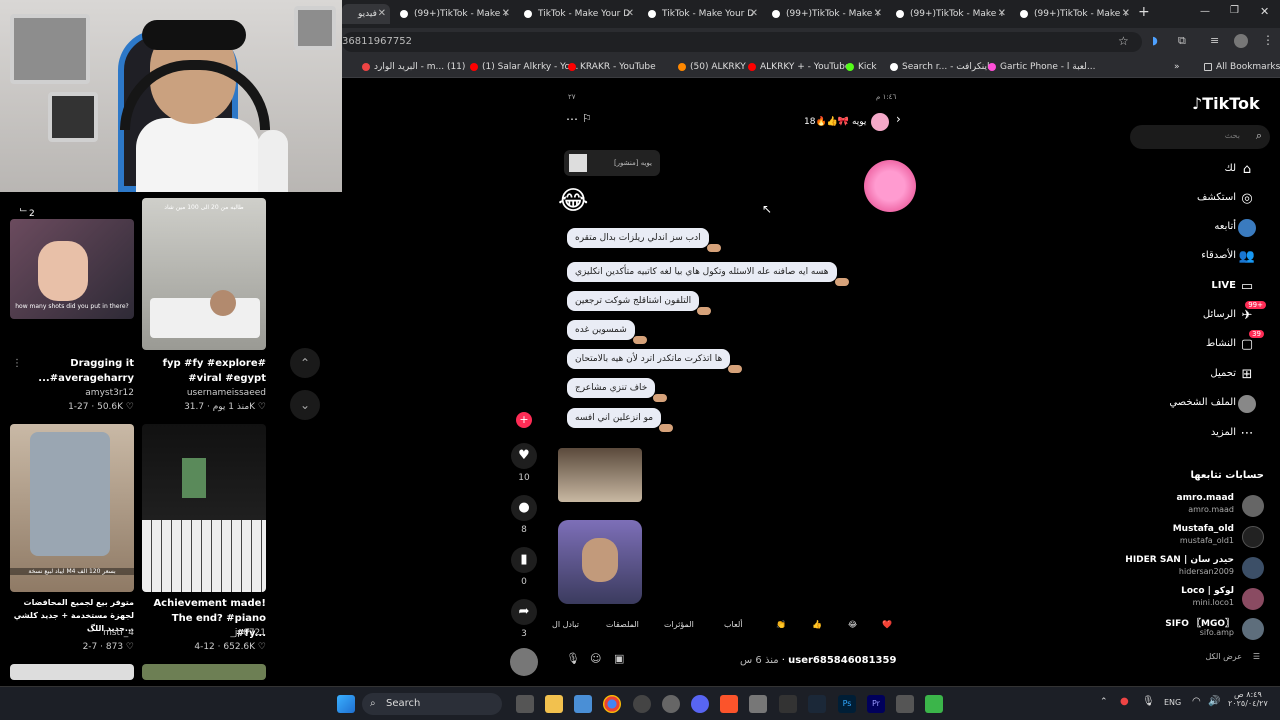 The width and height of the screenshot is (1280, 720). Describe the element at coordinates (934, 704) in the screenshot. I see `minecraft-icon` at that location.